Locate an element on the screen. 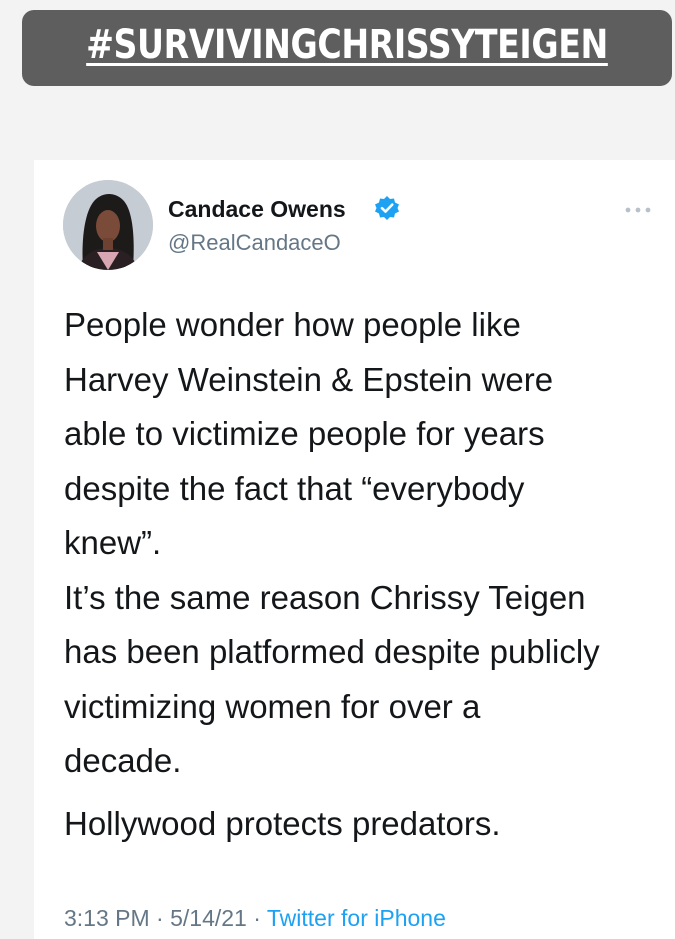  tweet-source-link: Twitter for iPhone is located at coordinates (356, 918).